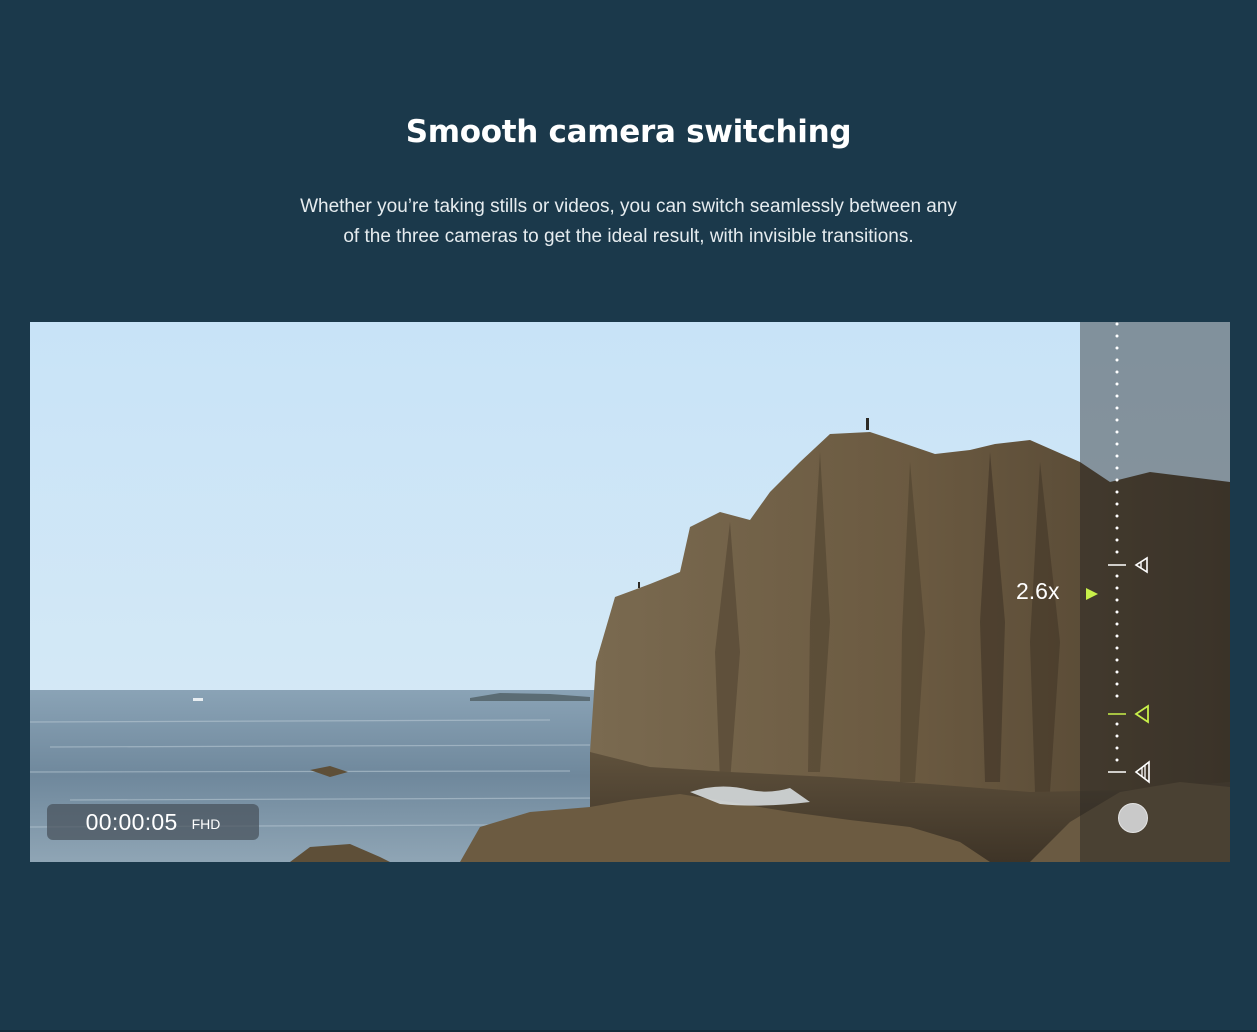 The image size is (1257, 1032). I want to click on zoom-slider-panel, so click(1155, 592).